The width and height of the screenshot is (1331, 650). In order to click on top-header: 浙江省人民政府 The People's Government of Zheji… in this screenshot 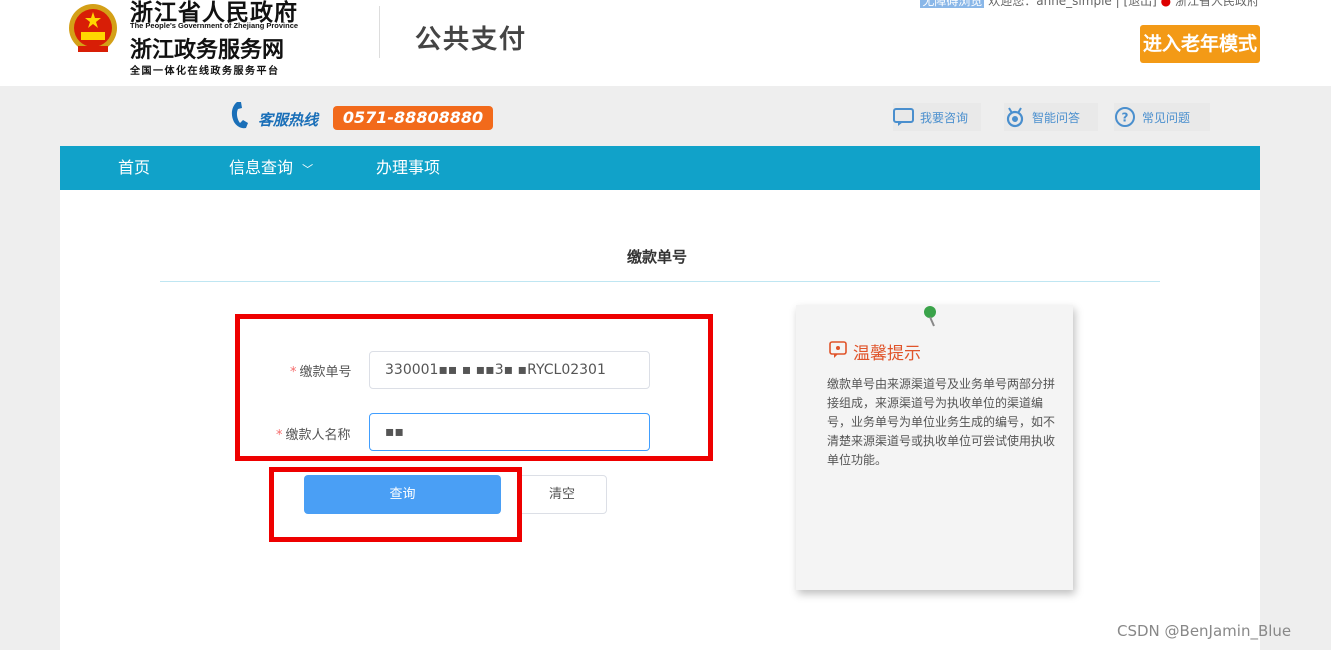, I will do `click(665, 43)`.